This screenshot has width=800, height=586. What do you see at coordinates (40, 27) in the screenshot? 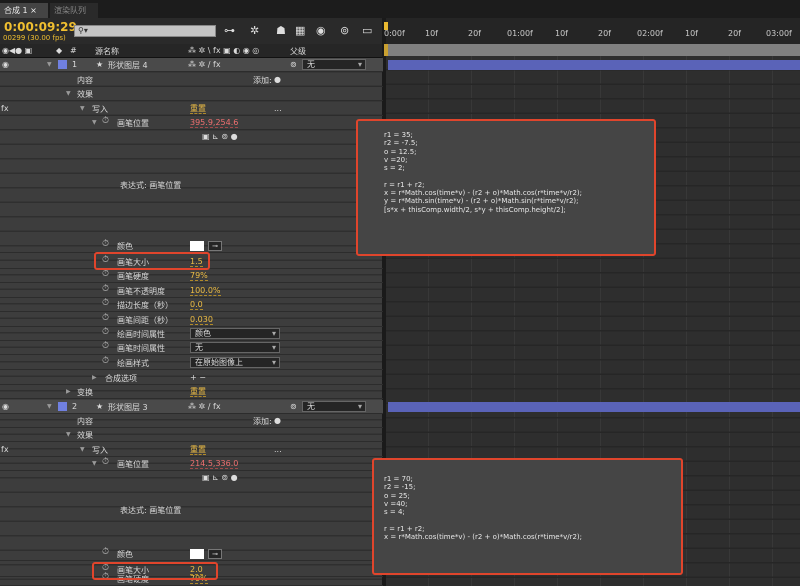
I see `current-time: 0:00:09:29` at bounding box center [40, 27].